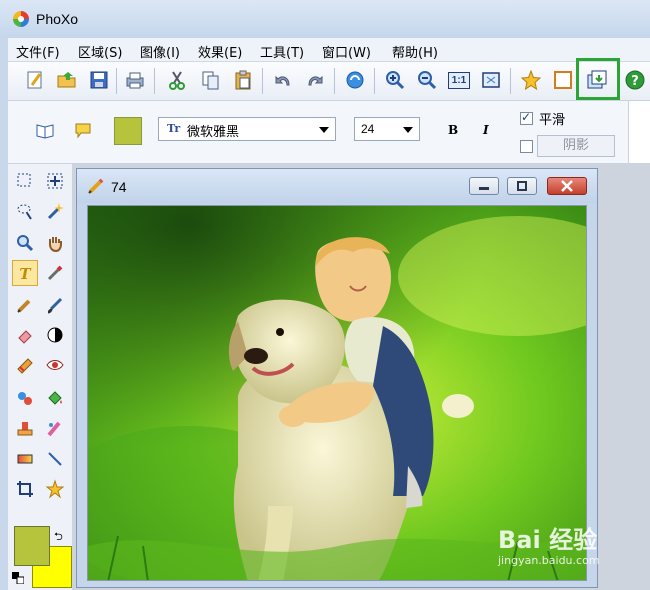 The image size is (650, 590). I want to click on eraser-icon, so click(25, 337).